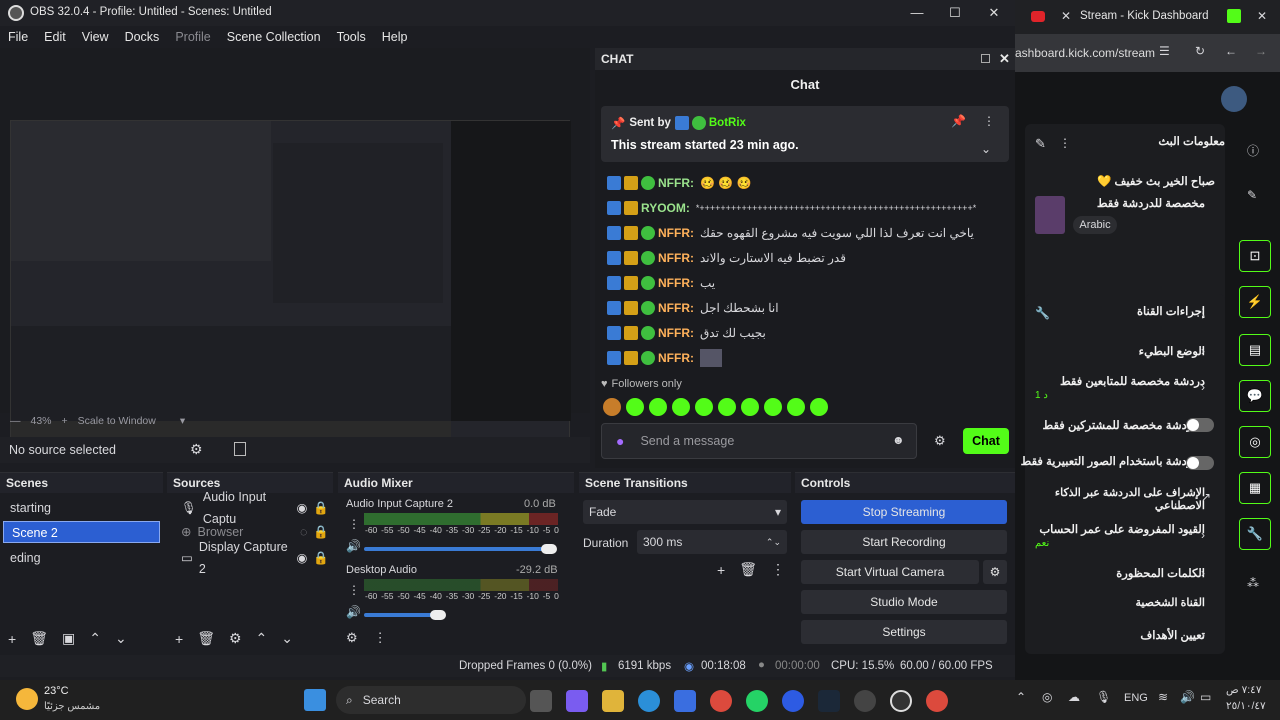 This screenshot has height=720, width=1280. What do you see at coordinates (904, 602) in the screenshot?
I see `studio-mode-button: Studio Mode` at bounding box center [904, 602].